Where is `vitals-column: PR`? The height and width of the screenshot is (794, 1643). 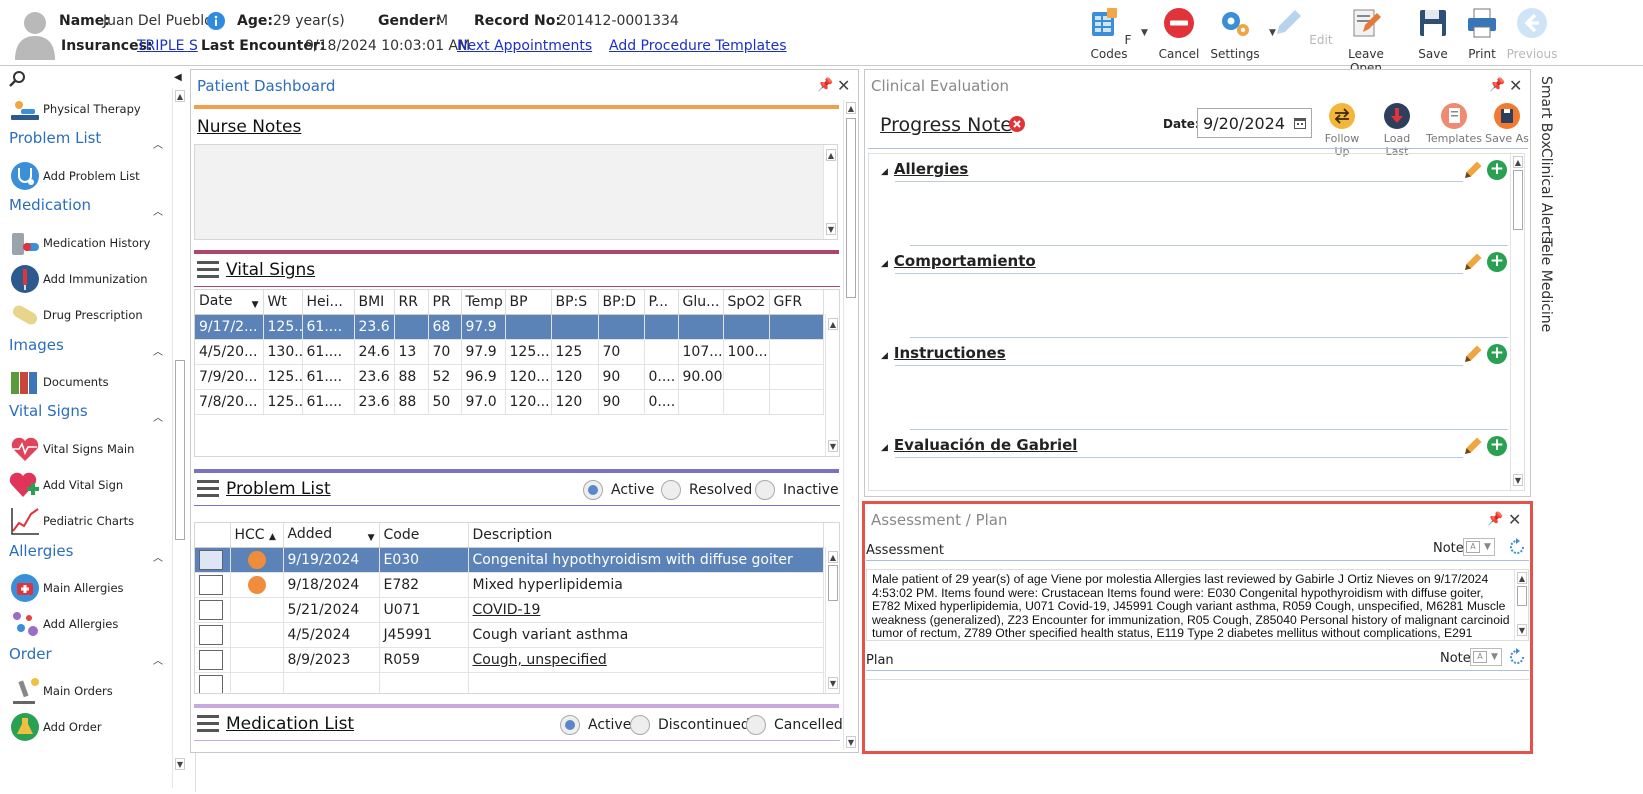 vitals-column: PR is located at coordinates (445, 302).